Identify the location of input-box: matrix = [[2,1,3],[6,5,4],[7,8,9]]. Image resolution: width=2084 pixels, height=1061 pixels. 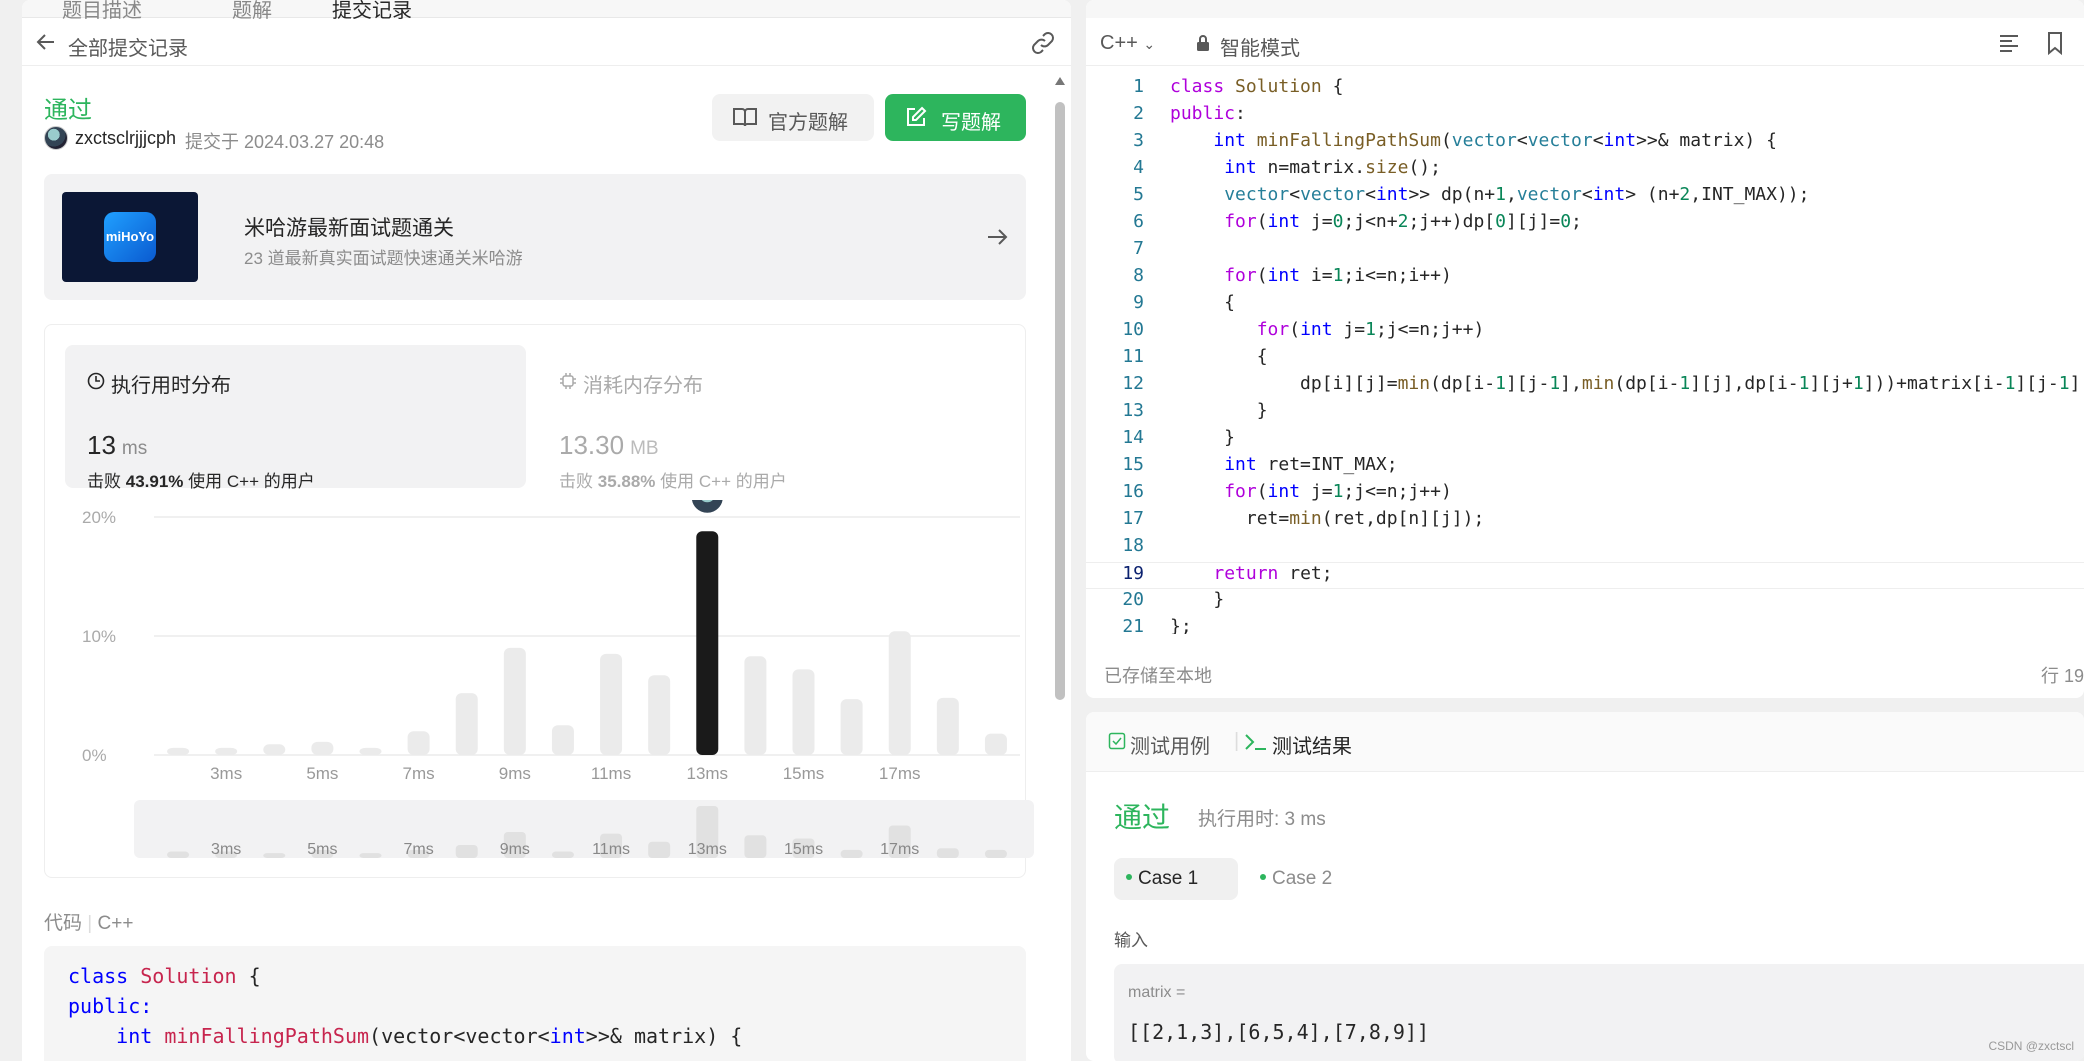
(1599, 1012).